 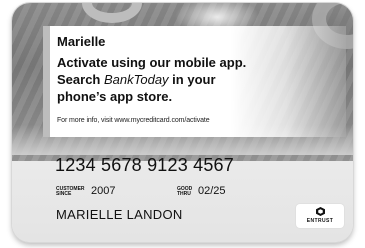 What do you see at coordinates (103, 191) in the screenshot?
I see `customer-since-value: 2007` at bounding box center [103, 191].